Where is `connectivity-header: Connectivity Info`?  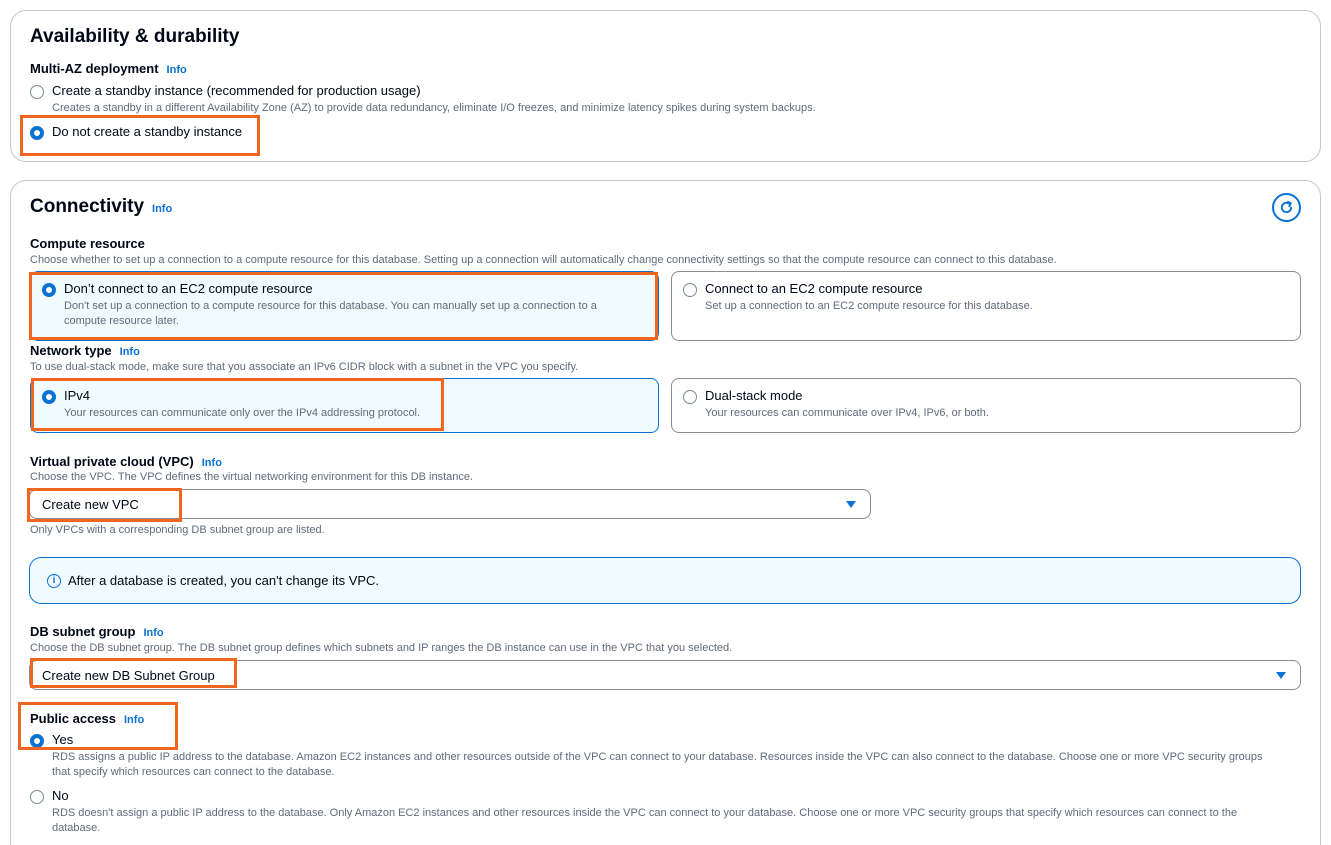
connectivity-header: Connectivity Info is located at coordinates (101, 207).